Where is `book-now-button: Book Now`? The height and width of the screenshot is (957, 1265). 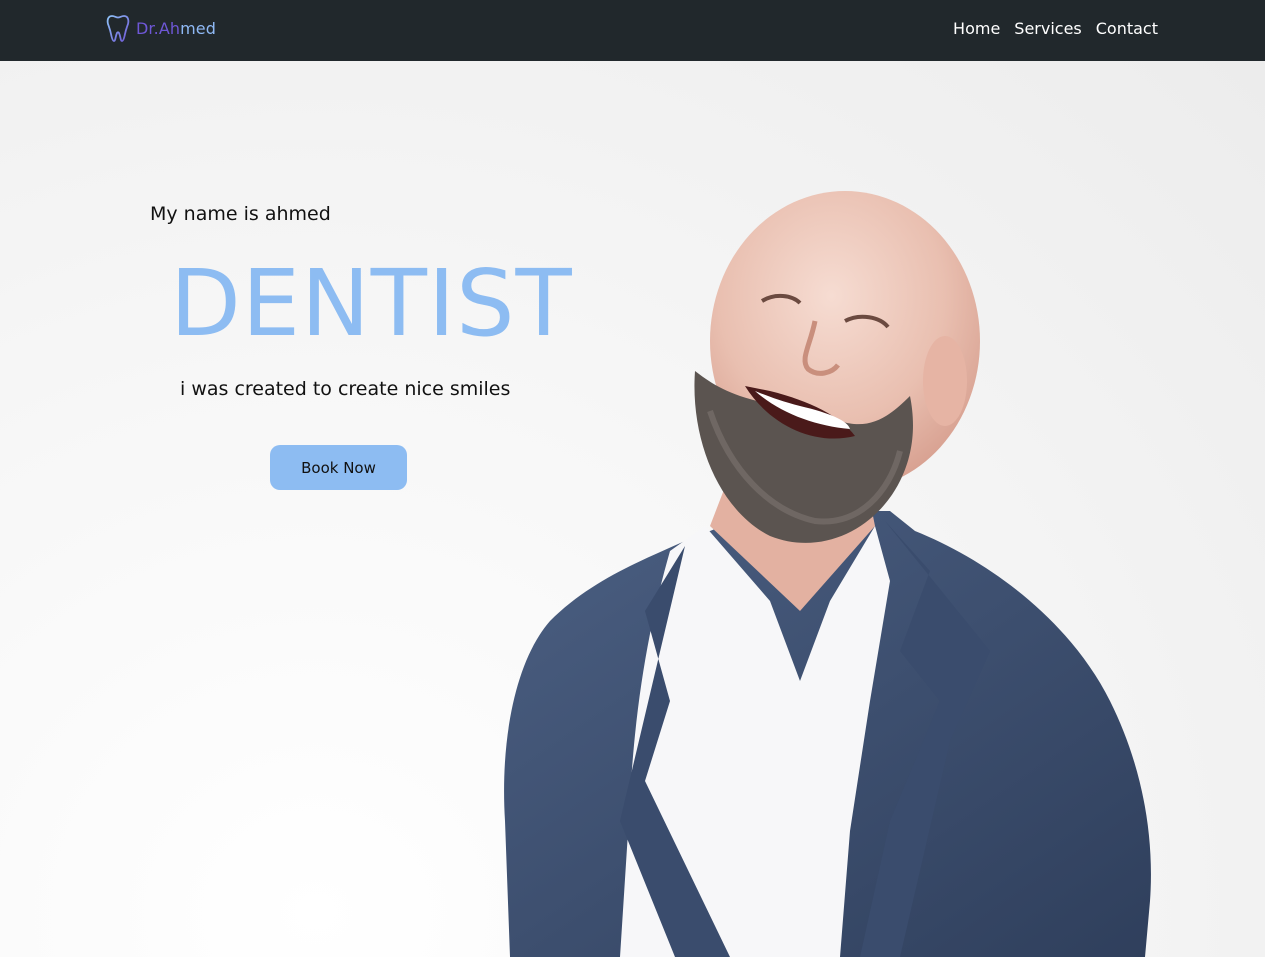 book-now-button: Book Now is located at coordinates (338, 467).